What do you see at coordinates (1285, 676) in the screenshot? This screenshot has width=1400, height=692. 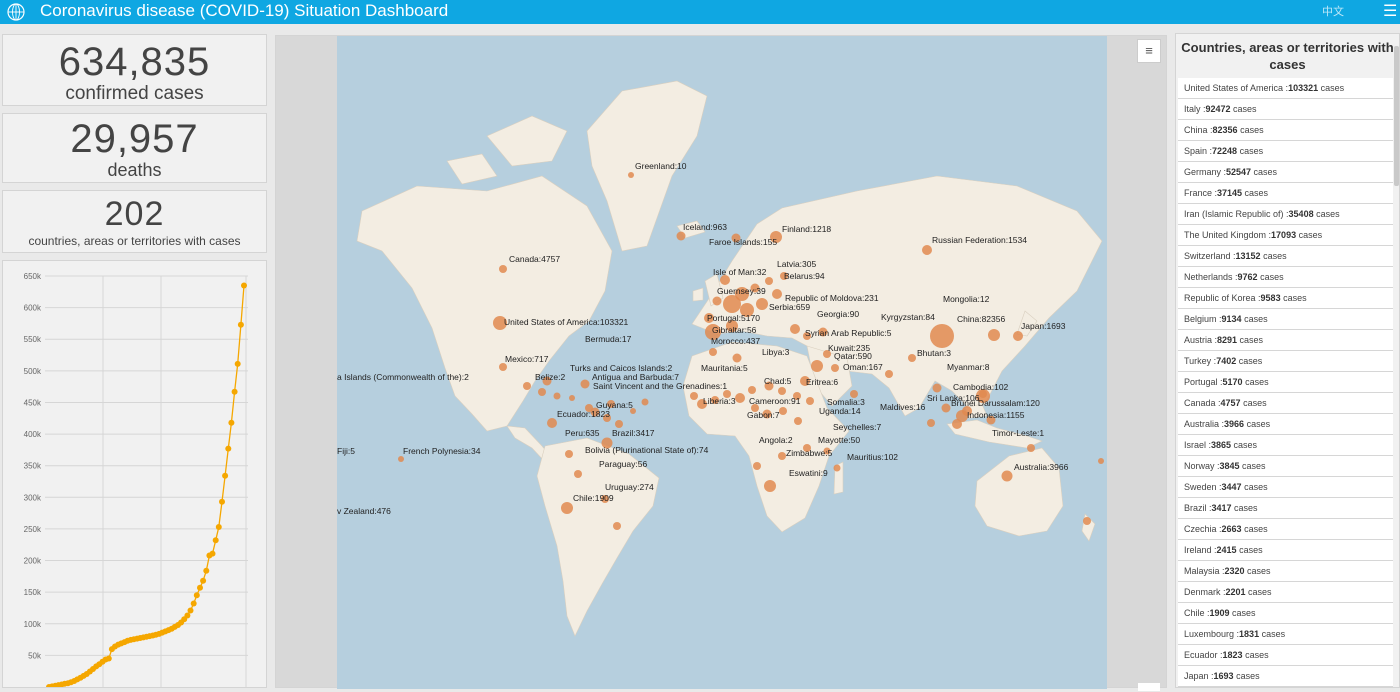 I see `country-row: Japan :1693 cases` at bounding box center [1285, 676].